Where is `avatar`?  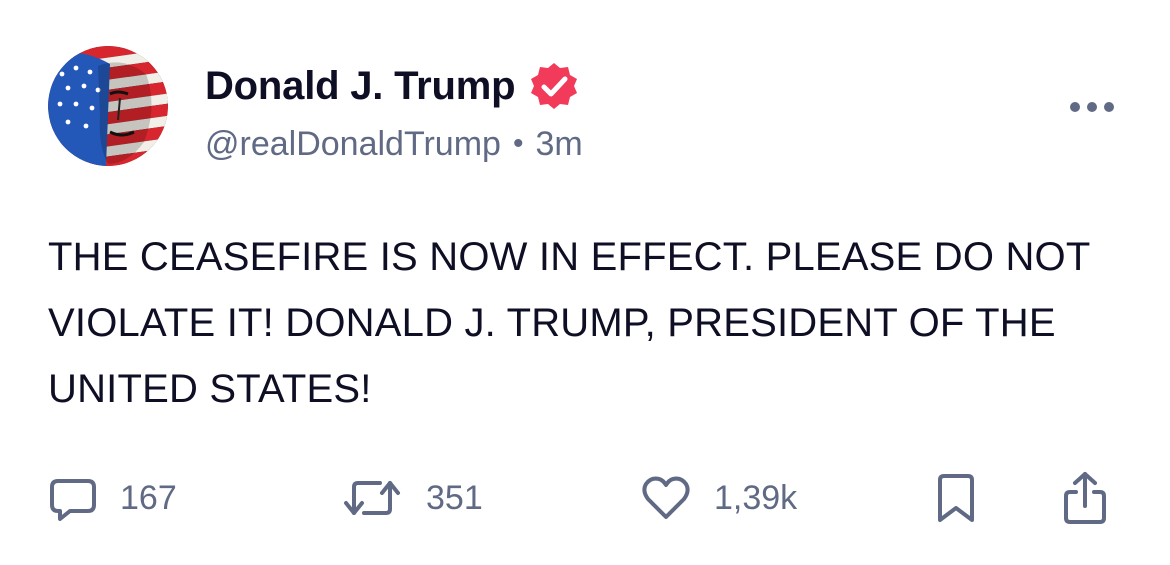
avatar is located at coordinates (108, 106).